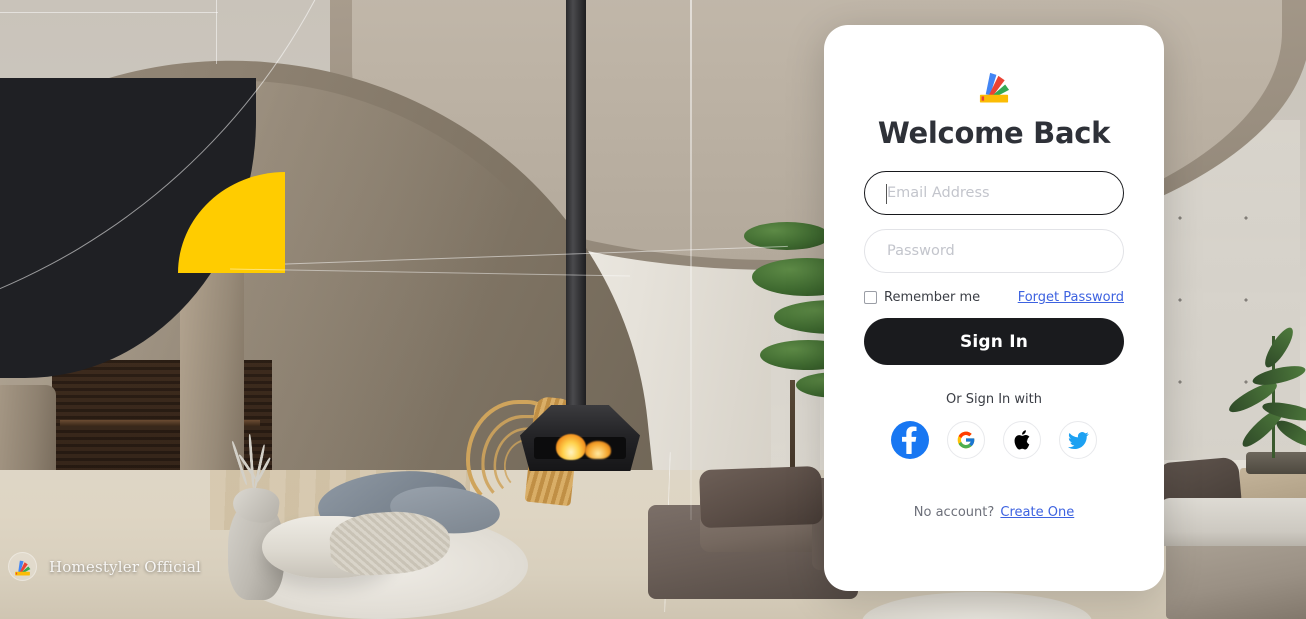 The width and height of the screenshot is (1306, 619). What do you see at coordinates (966, 440) in the screenshot?
I see `google-icon` at bounding box center [966, 440].